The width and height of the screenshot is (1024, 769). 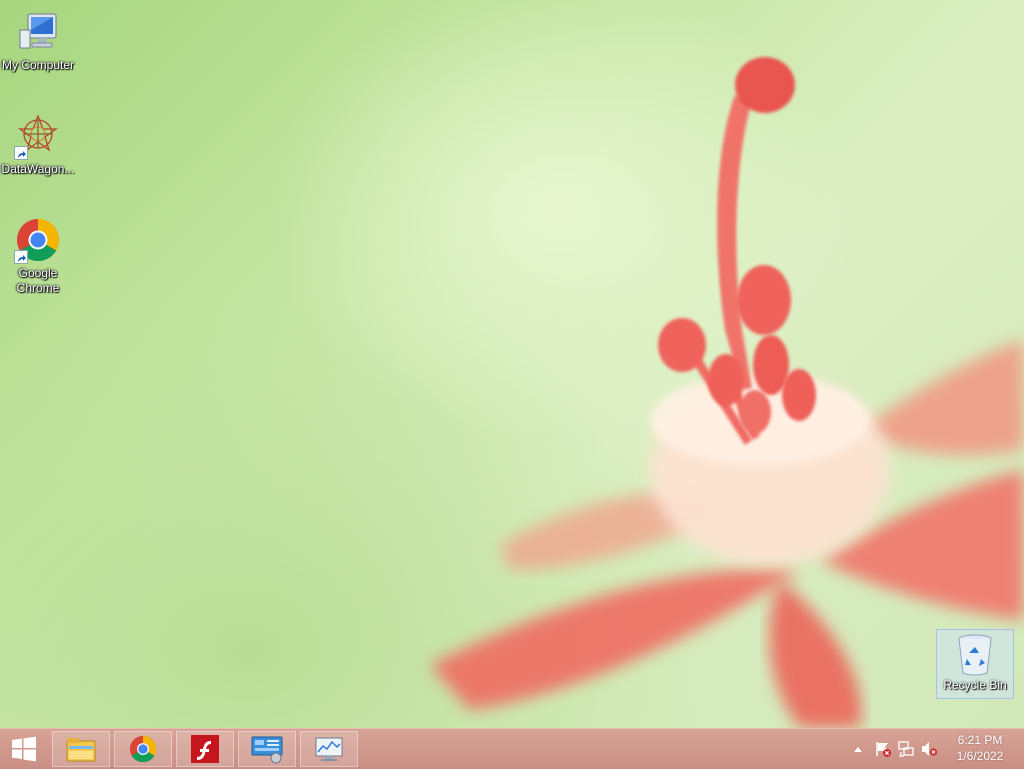 I want to click on taskbar-control-panel-button, so click(x=267, y=749).